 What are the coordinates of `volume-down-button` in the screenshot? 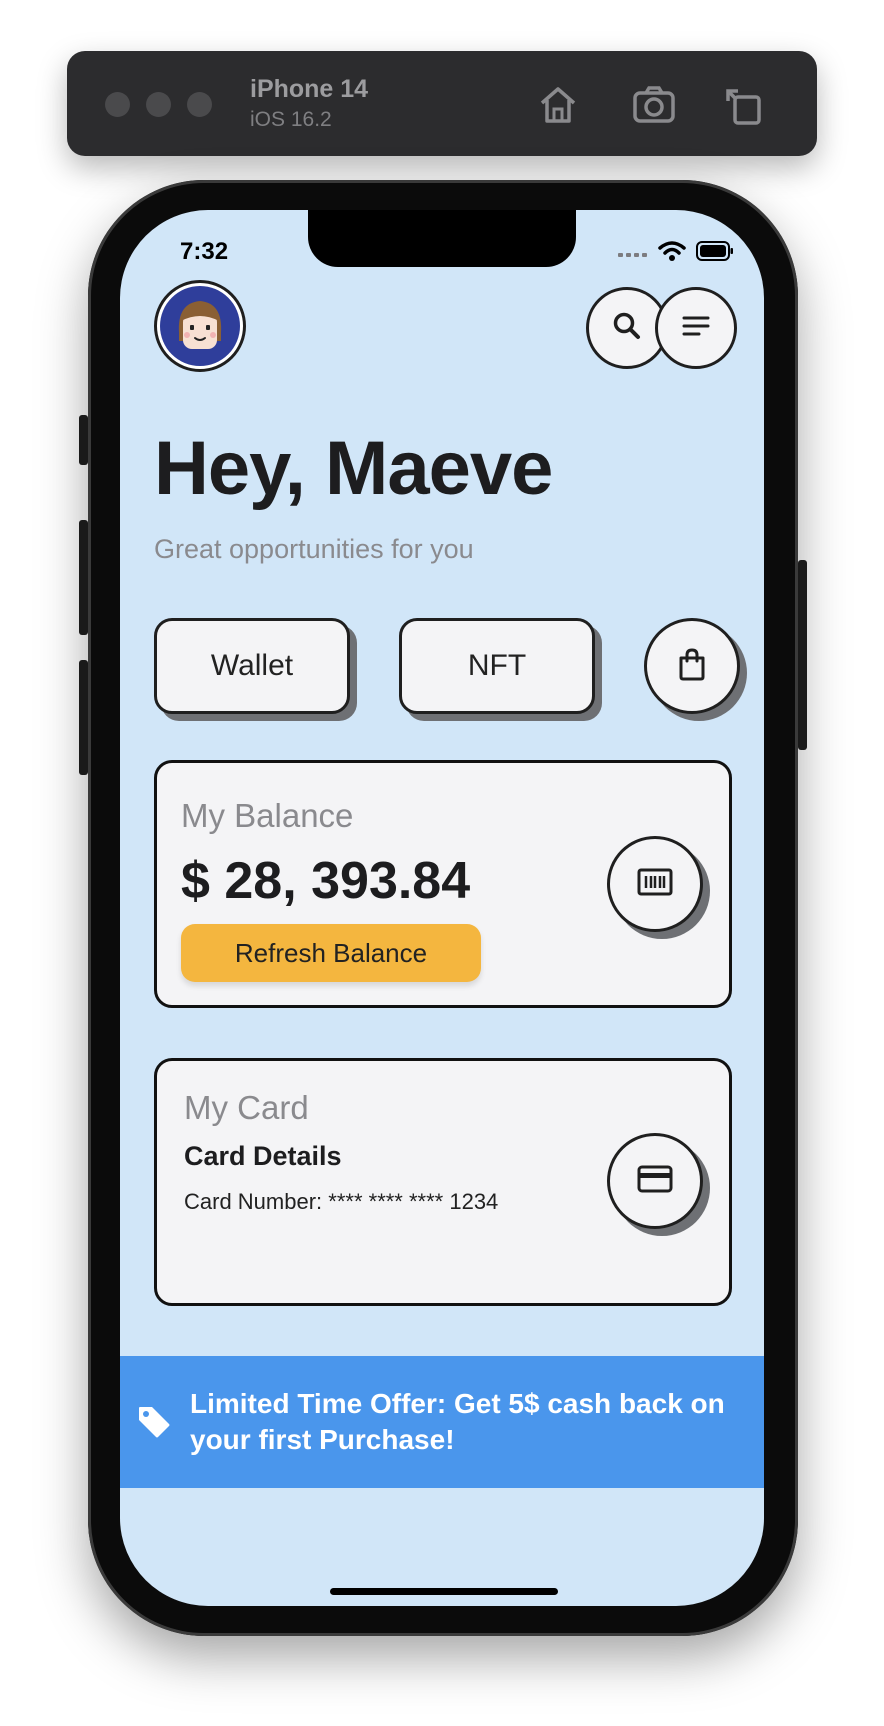 It's located at (83, 717).